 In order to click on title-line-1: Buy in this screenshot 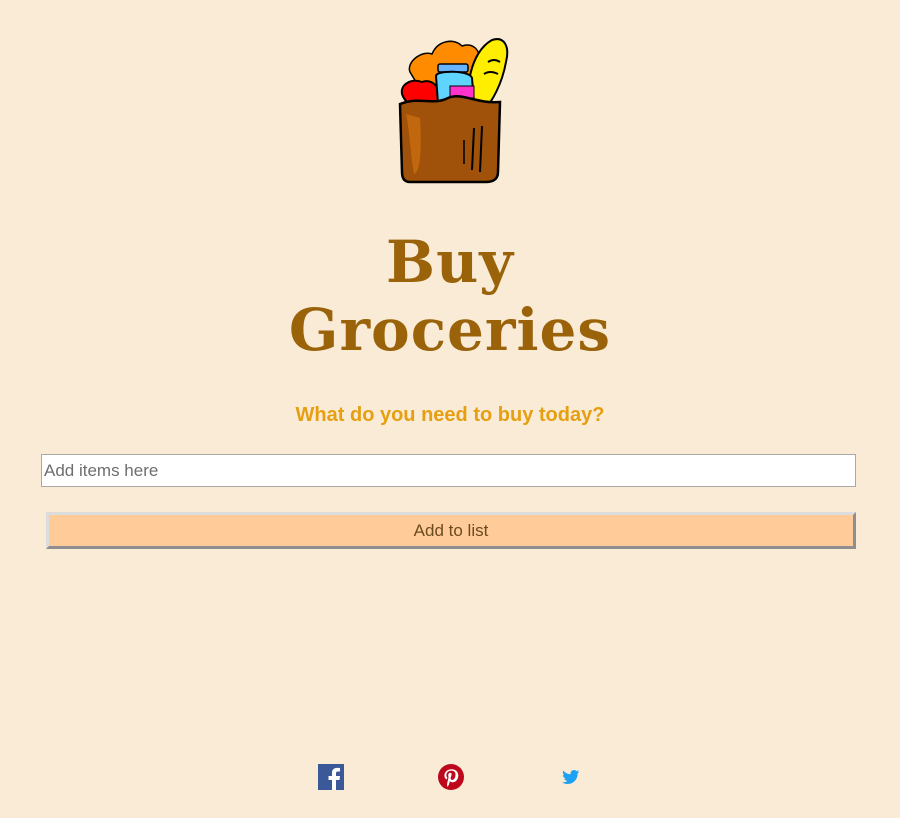, I will do `click(450, 262)`.